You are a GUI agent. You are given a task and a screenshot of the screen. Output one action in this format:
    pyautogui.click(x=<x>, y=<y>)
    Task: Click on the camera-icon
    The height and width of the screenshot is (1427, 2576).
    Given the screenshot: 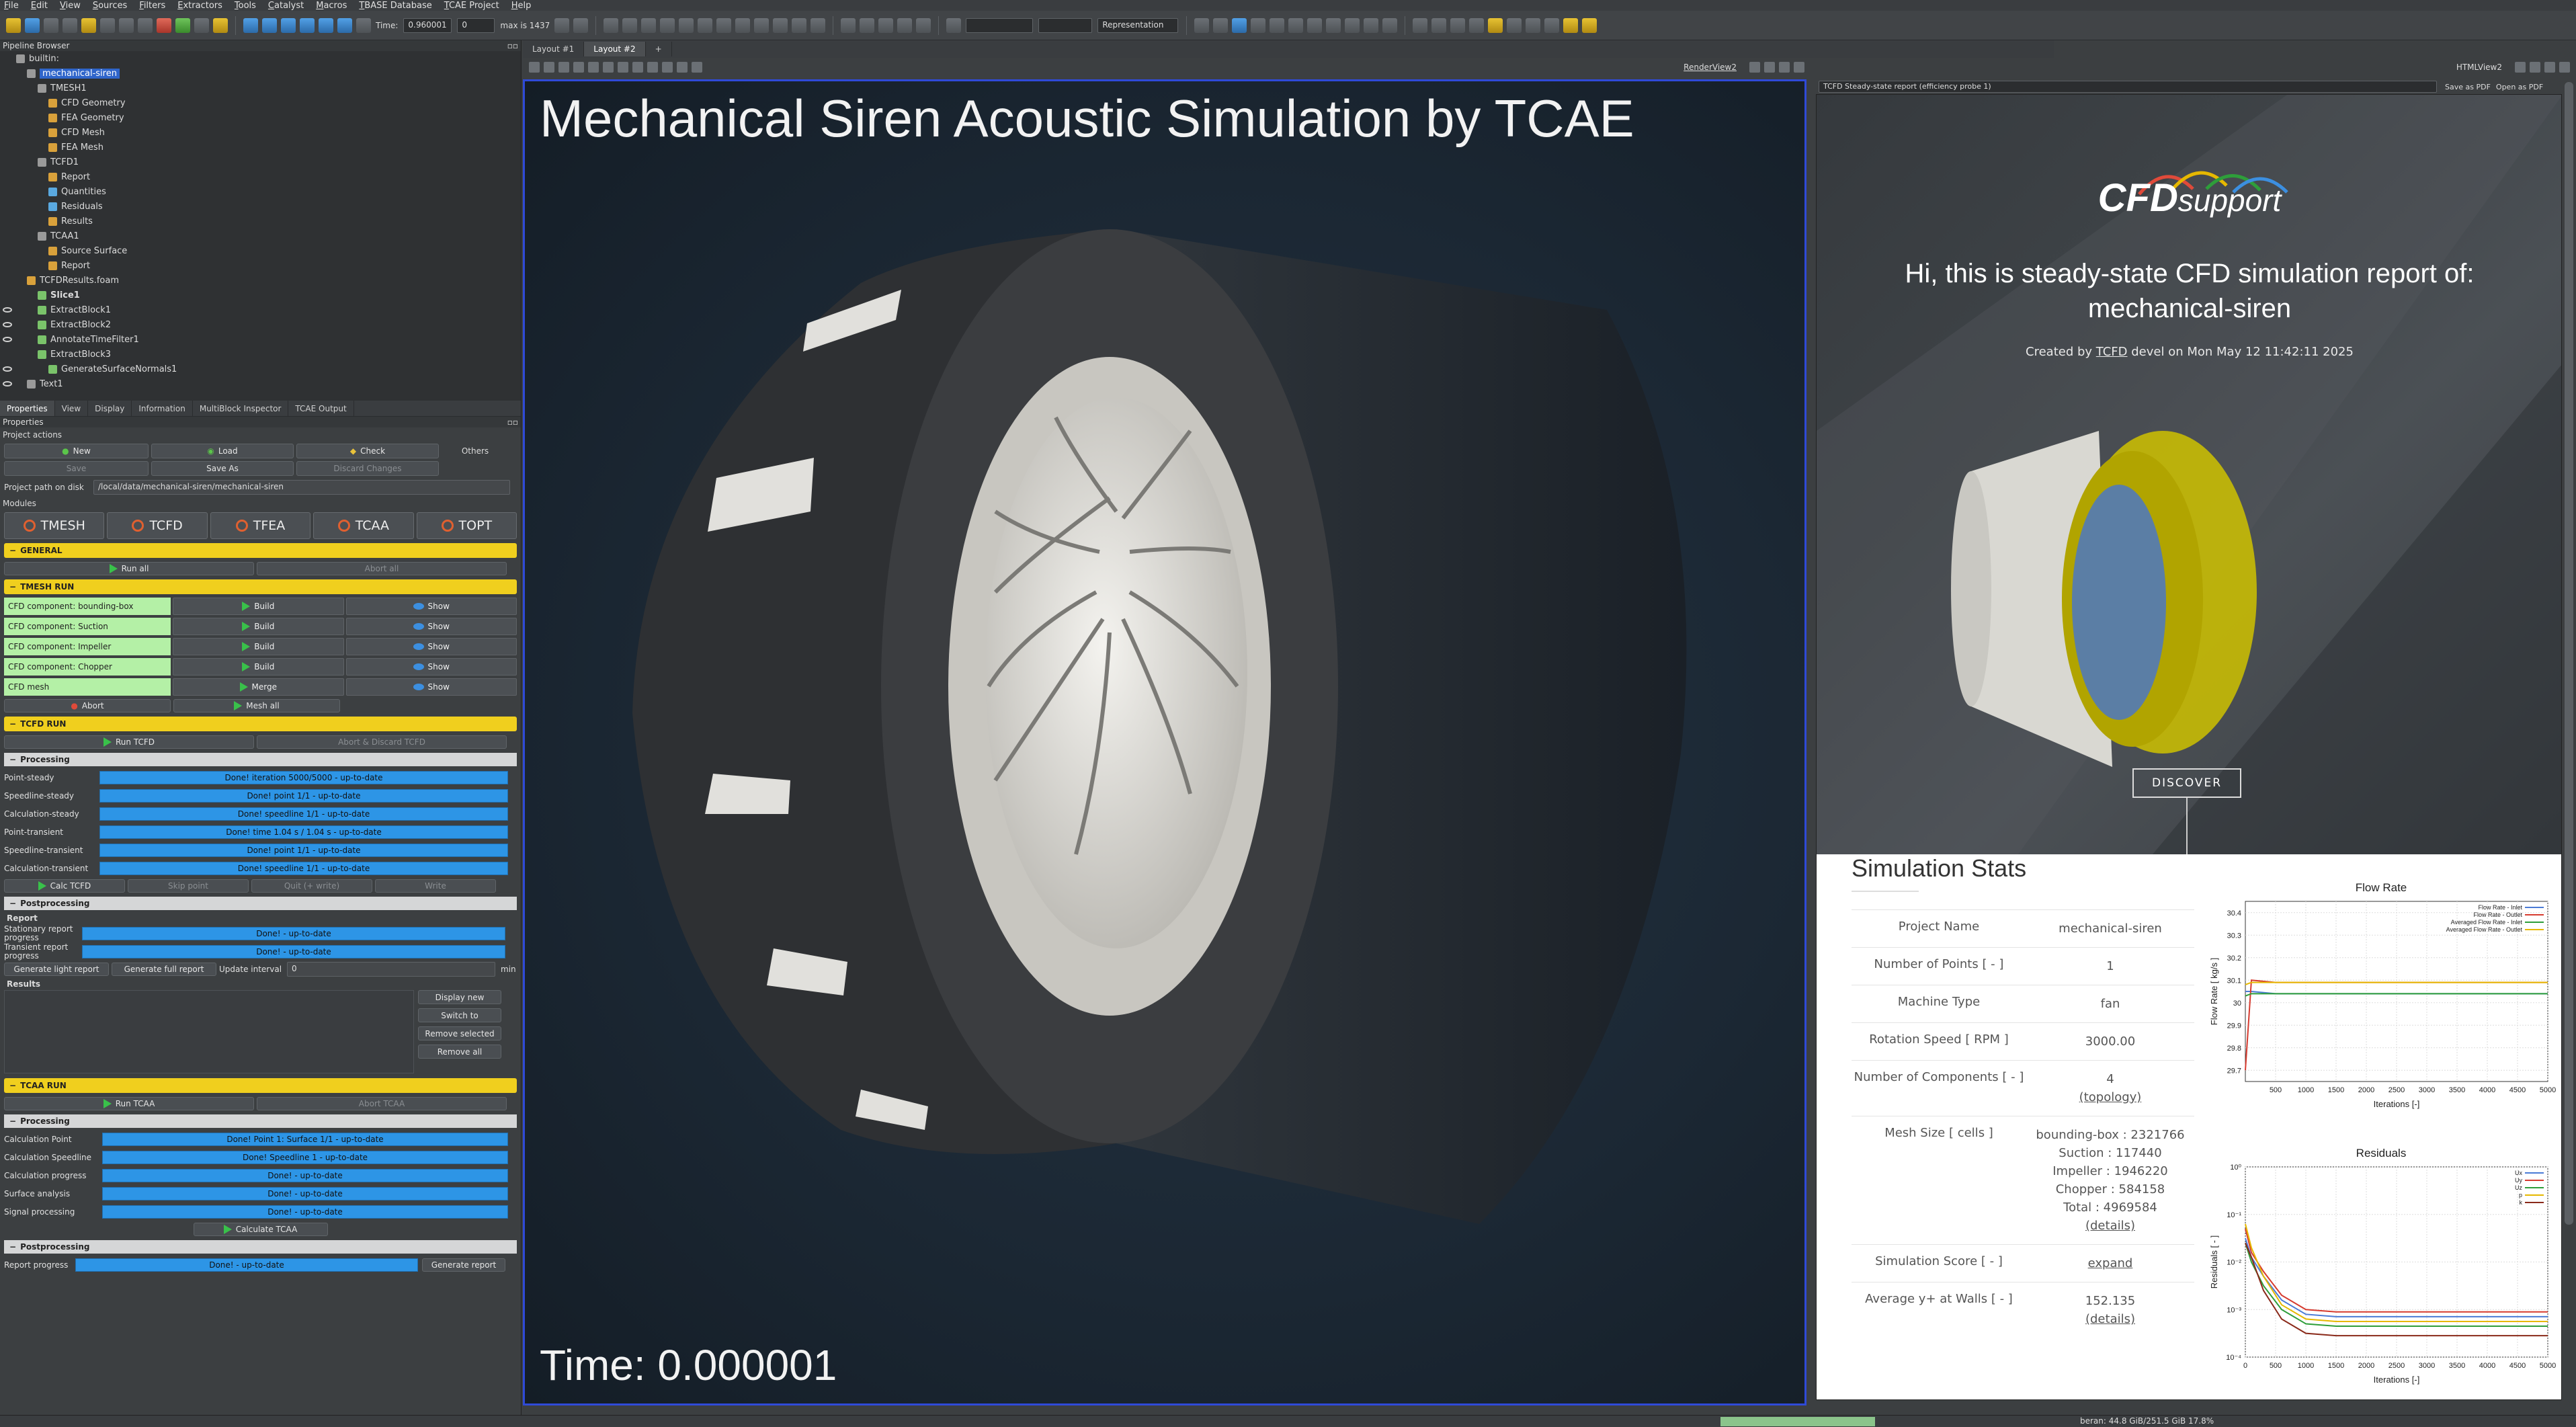 What is the action you would take?
    pyautogui.click(x=534, y=67)
    